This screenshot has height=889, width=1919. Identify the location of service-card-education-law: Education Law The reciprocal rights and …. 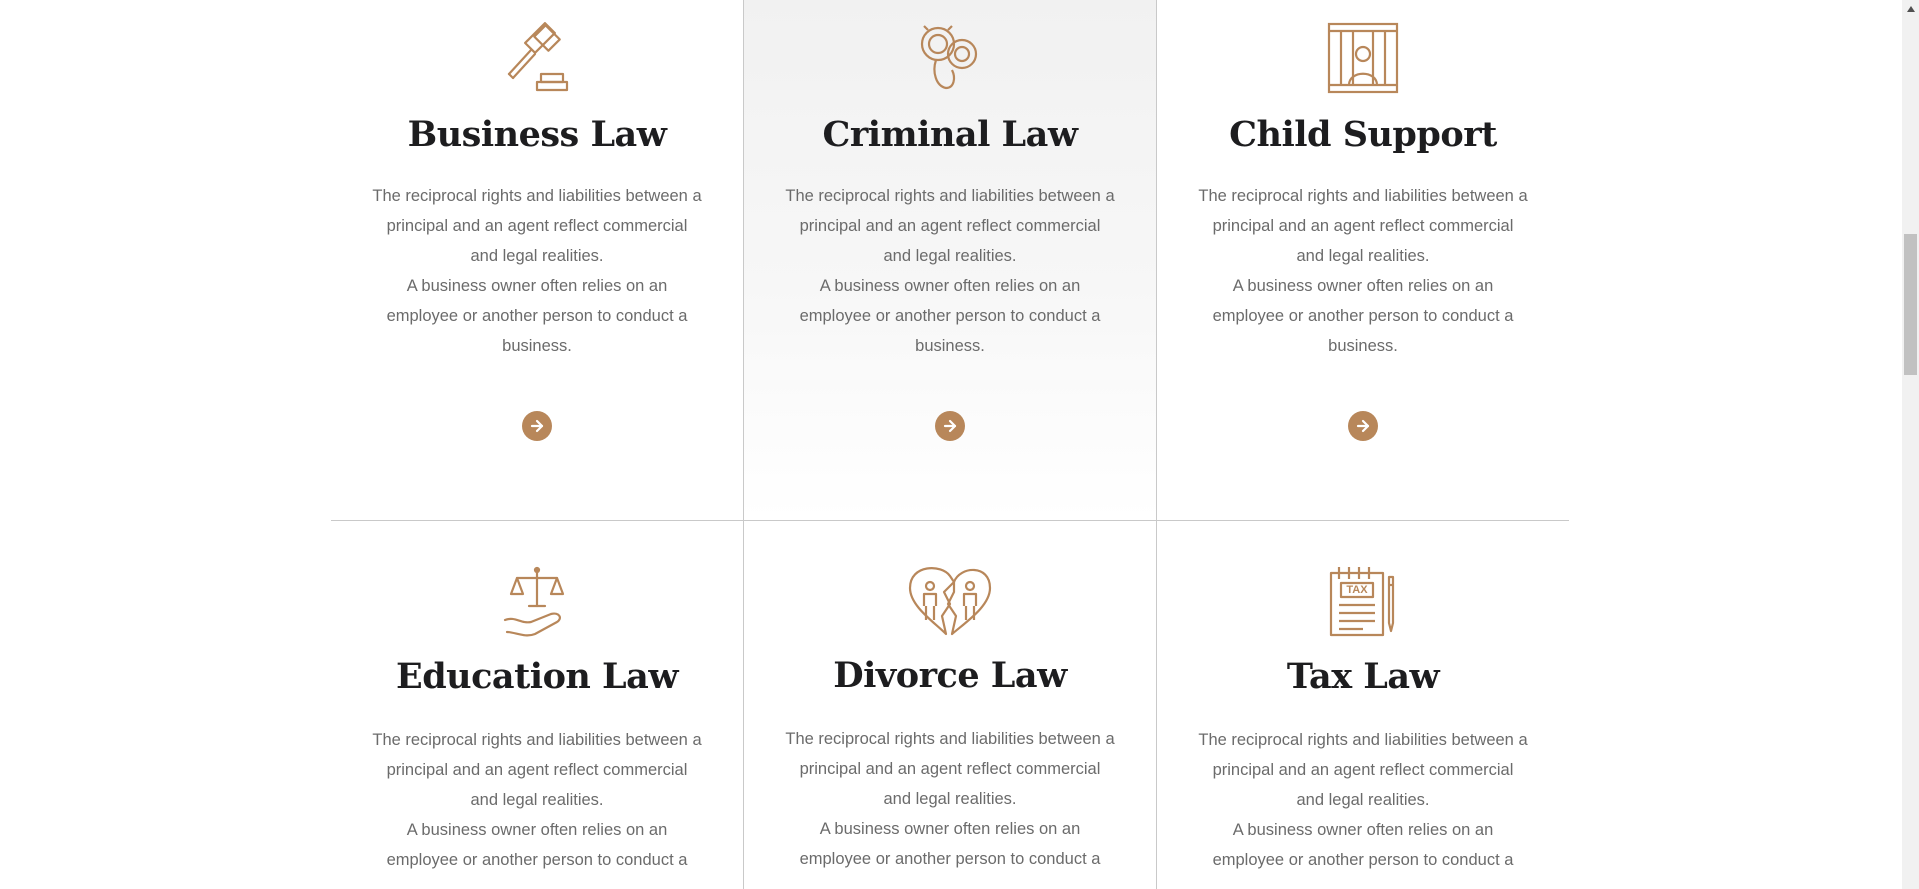
(537, 705).